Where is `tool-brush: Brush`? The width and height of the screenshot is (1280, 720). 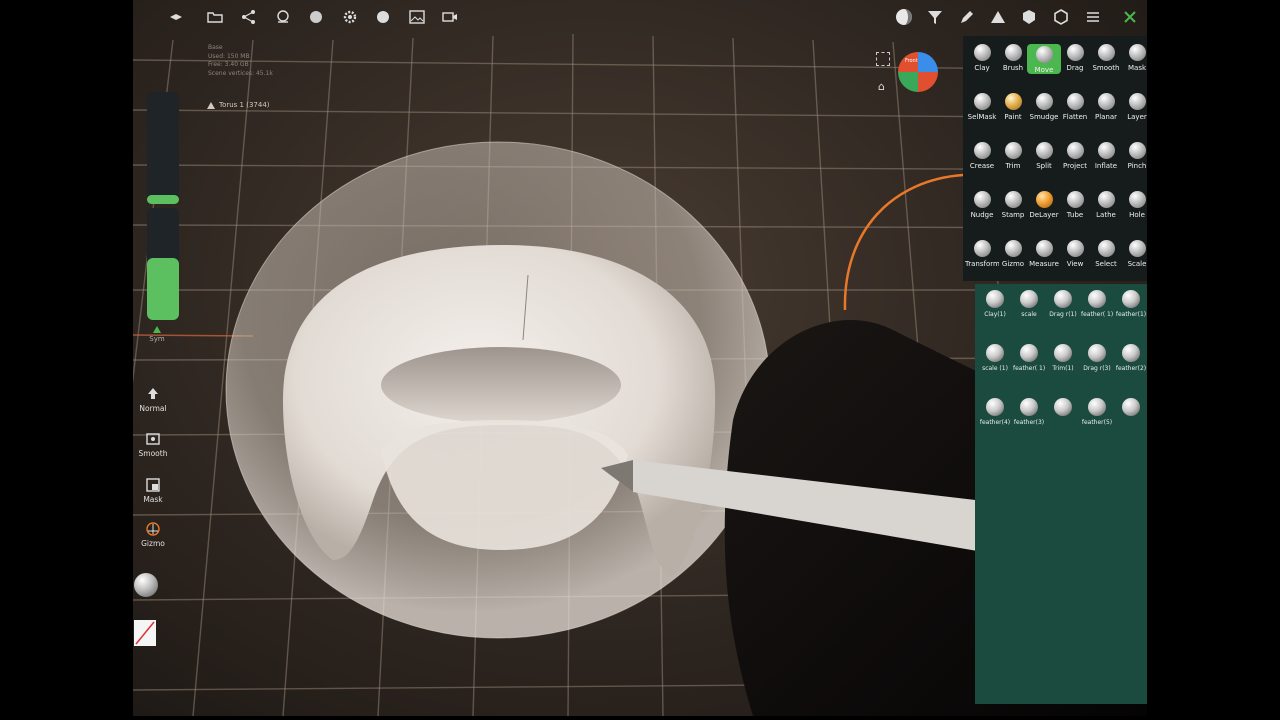
tool-brush: Brush is located at coordinates (1013, 58).